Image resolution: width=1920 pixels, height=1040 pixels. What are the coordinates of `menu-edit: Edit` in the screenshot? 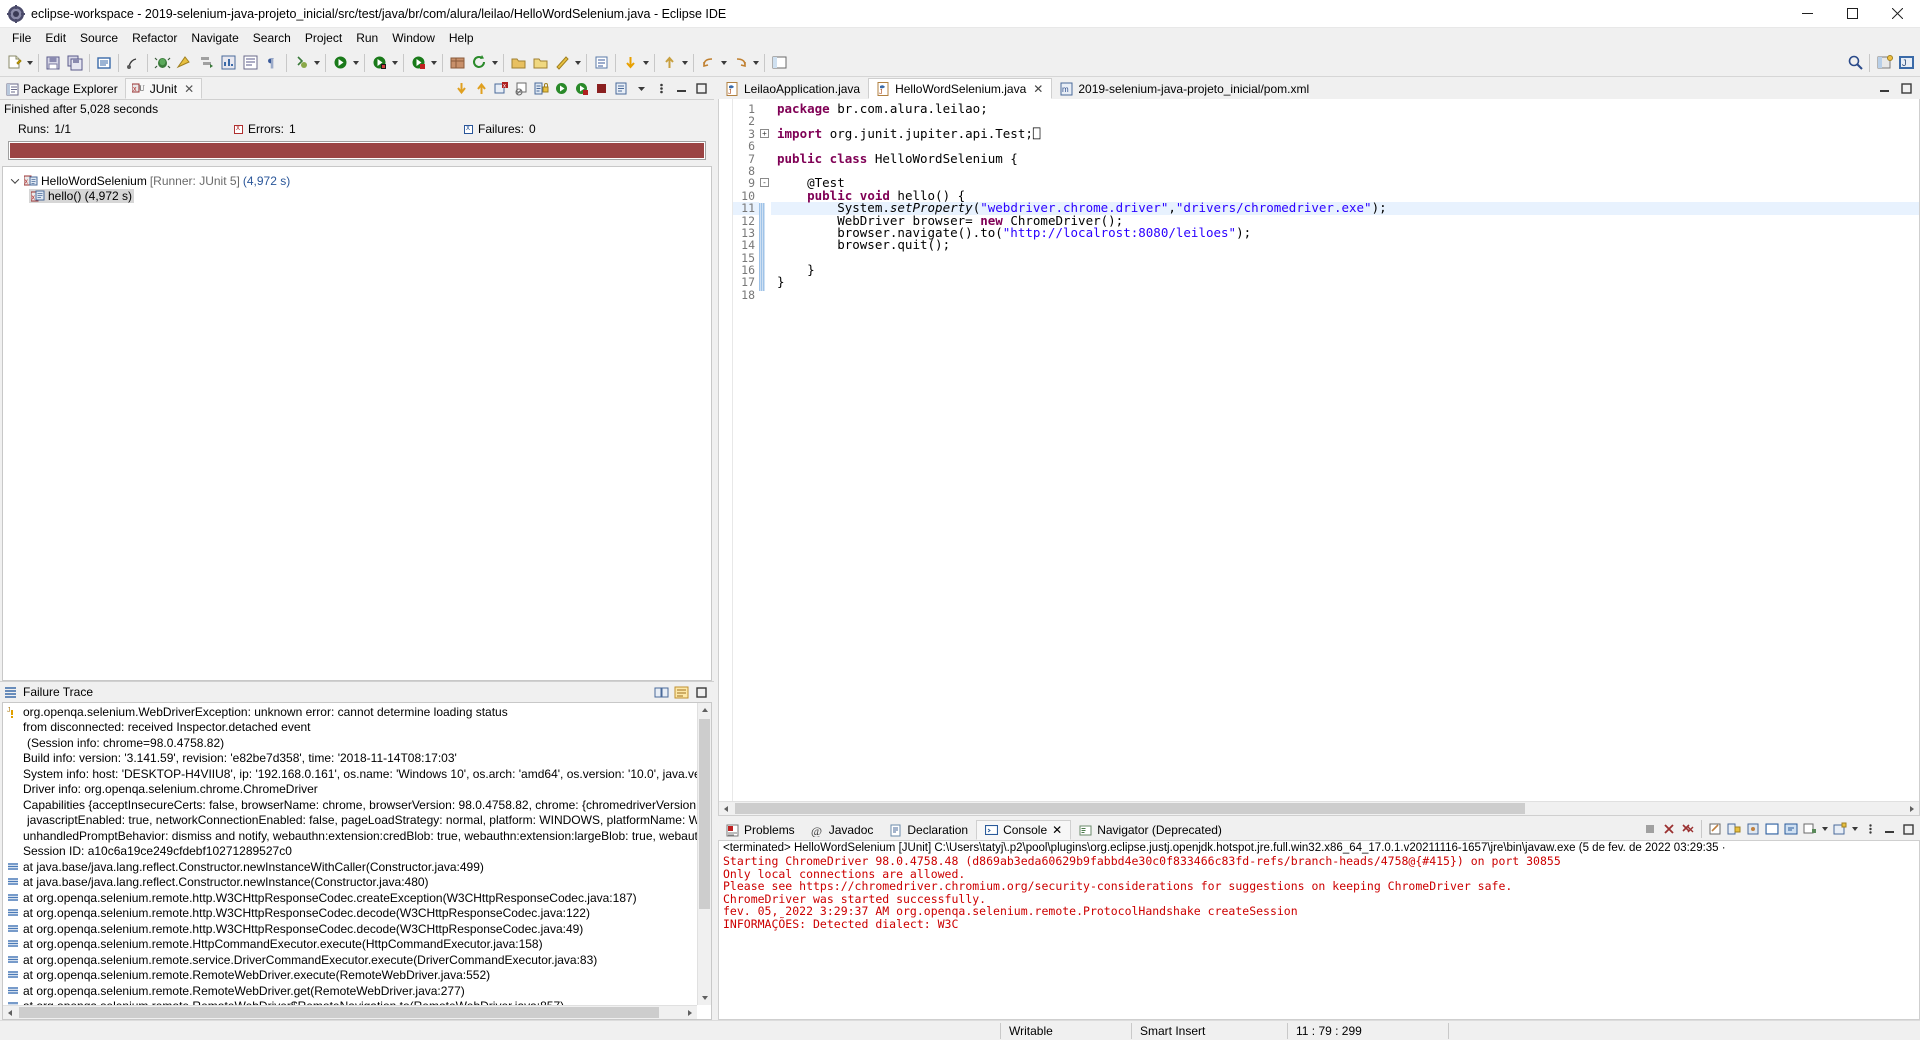 It's located at (55, 38).